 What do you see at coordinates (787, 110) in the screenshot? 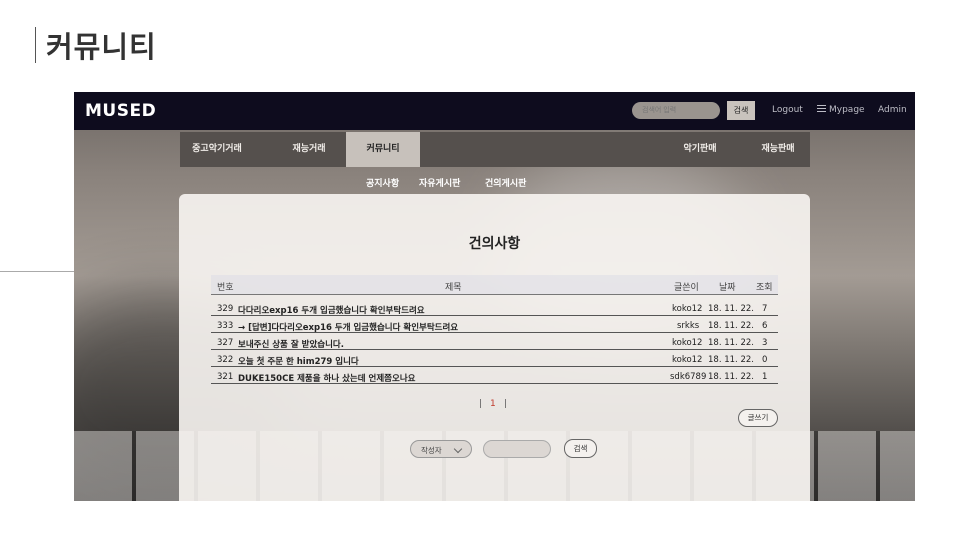
I see `logout-link: Logout` at bounding box center [787, 110].